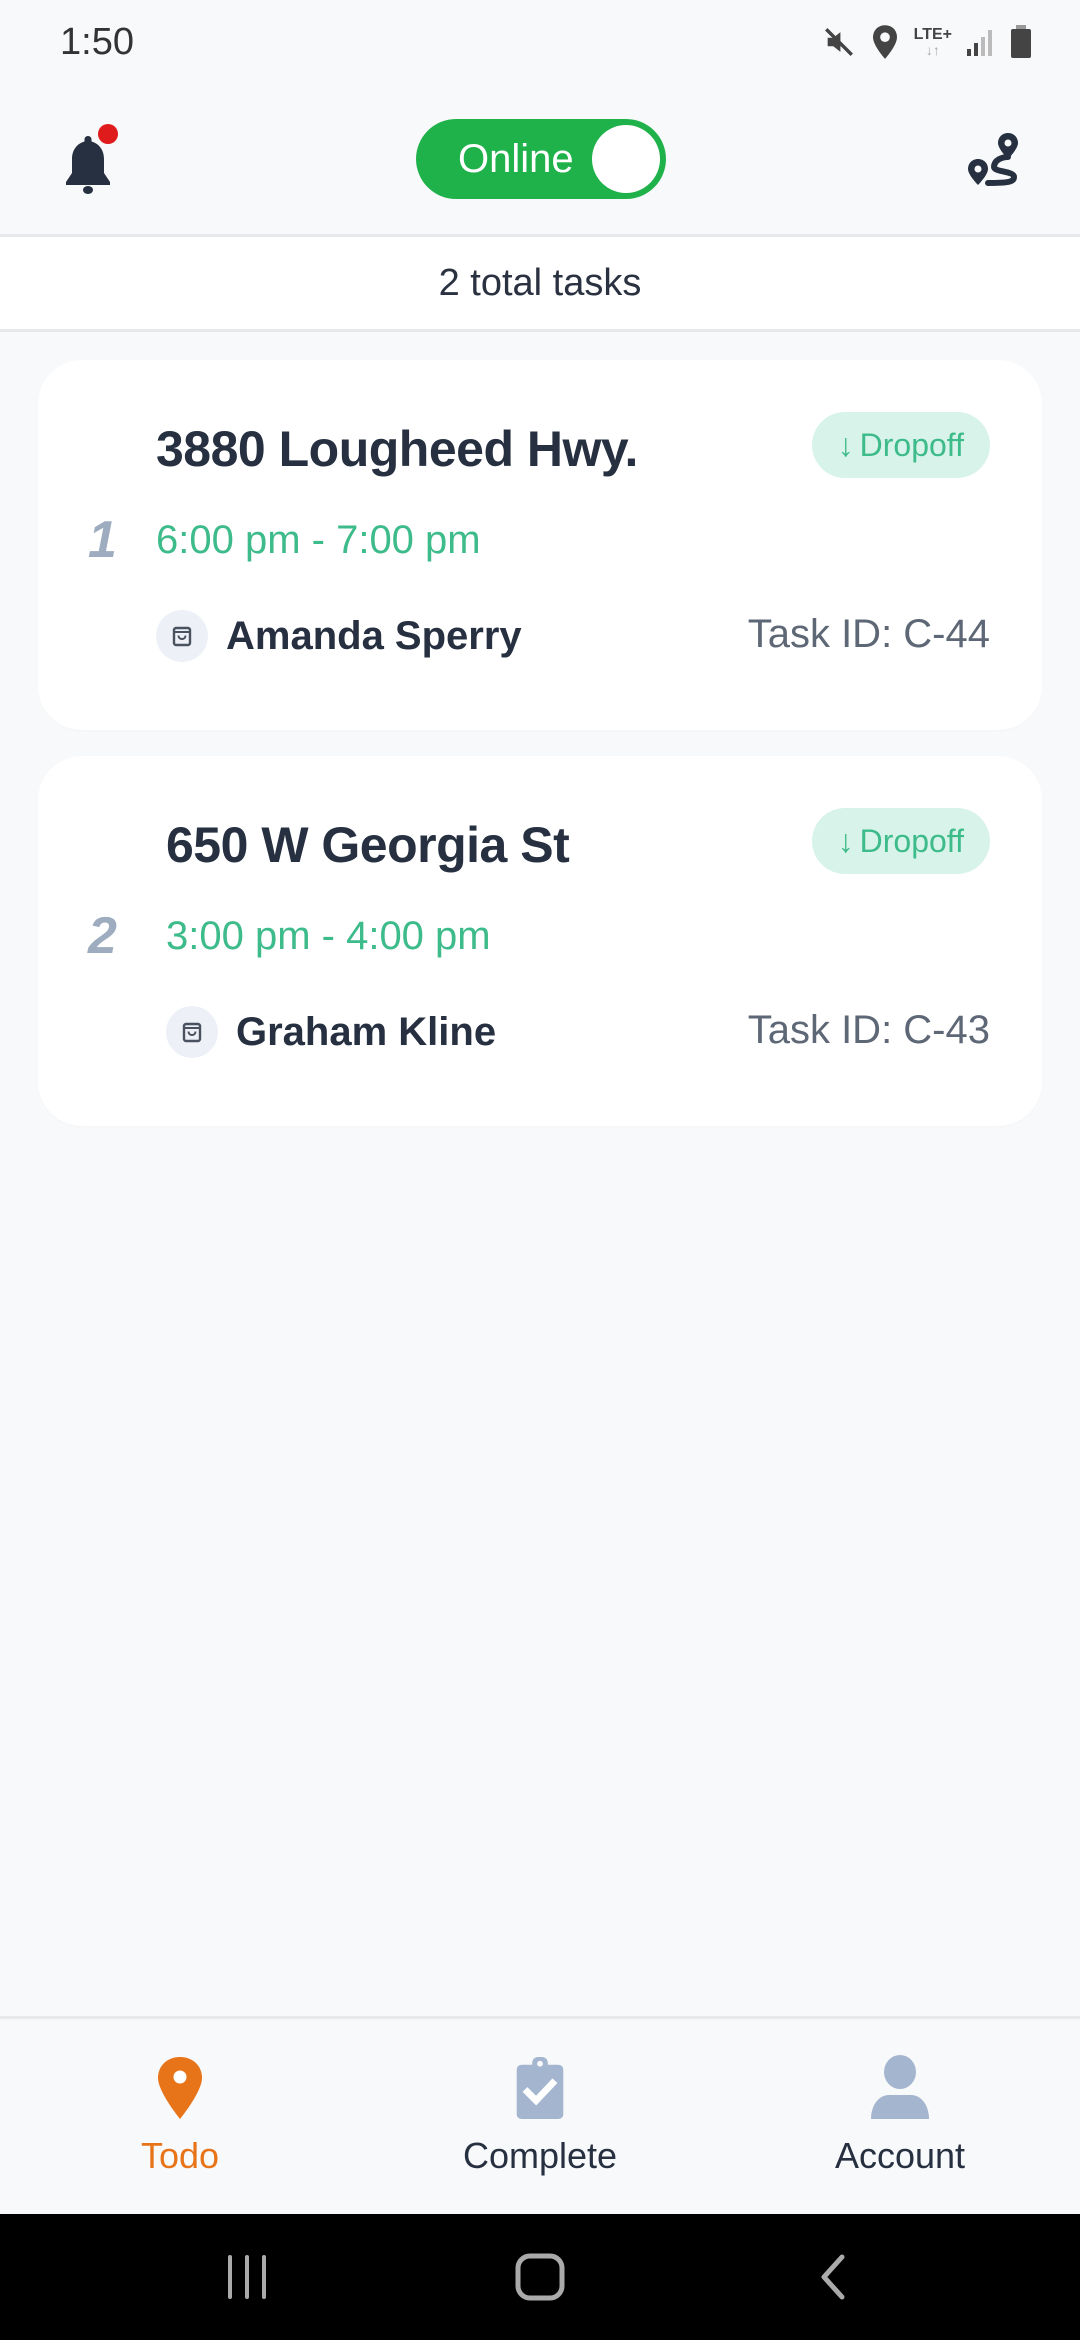  Describe the element at coordinates (626, 159) in the screenshot. I see `toggle-knob` at that location.